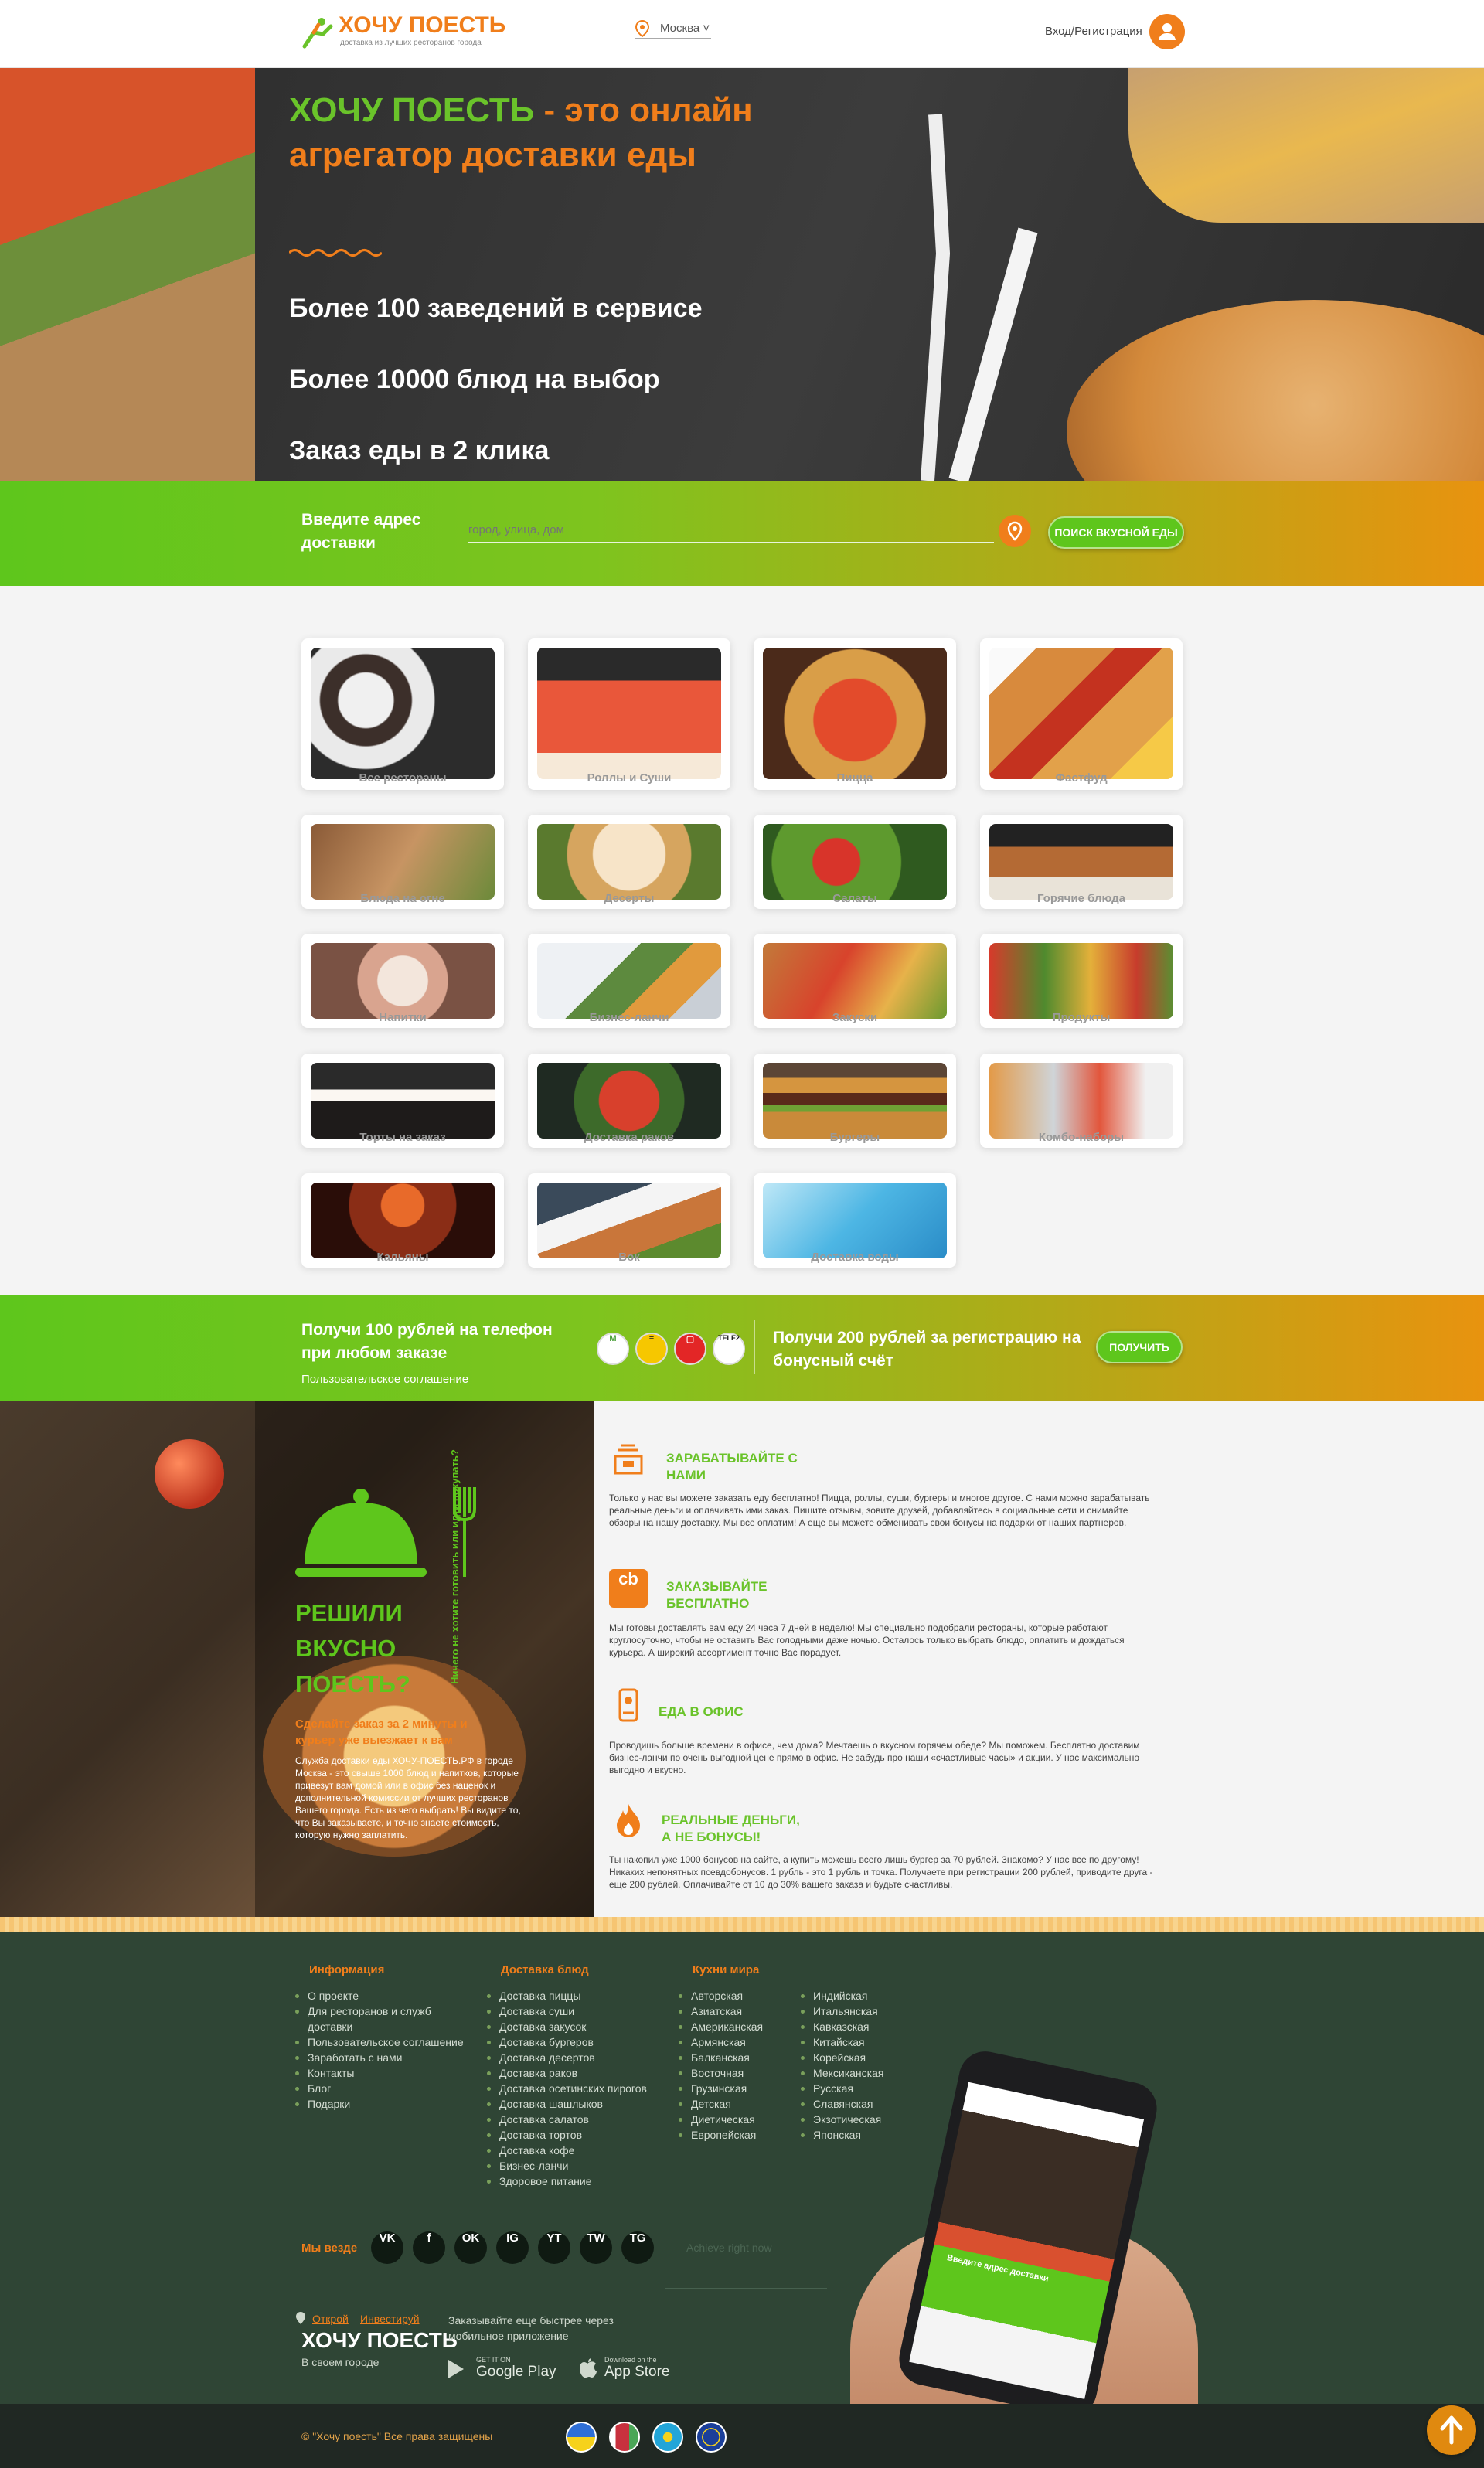 This screenshot has height=2468, width=1484. What do you see at coordinates (1081, 981) in the screenshot?
I see `category-card: Продукты` at bounding box center [1081, 981].